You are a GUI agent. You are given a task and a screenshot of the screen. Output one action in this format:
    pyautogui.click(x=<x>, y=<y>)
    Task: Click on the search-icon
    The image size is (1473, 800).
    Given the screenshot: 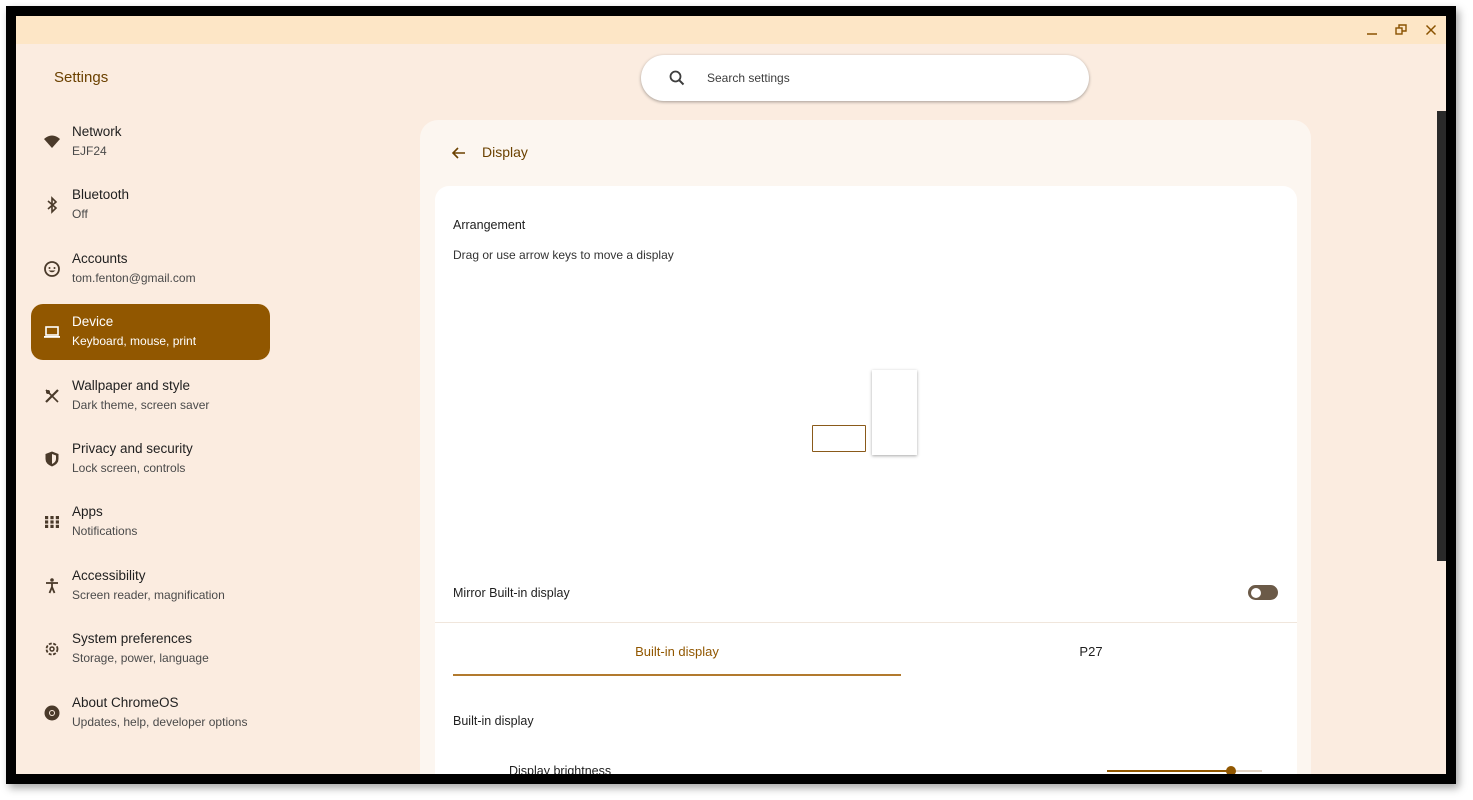 What is the action you would take?
    pyautogui.click(x=677, y=78)
    